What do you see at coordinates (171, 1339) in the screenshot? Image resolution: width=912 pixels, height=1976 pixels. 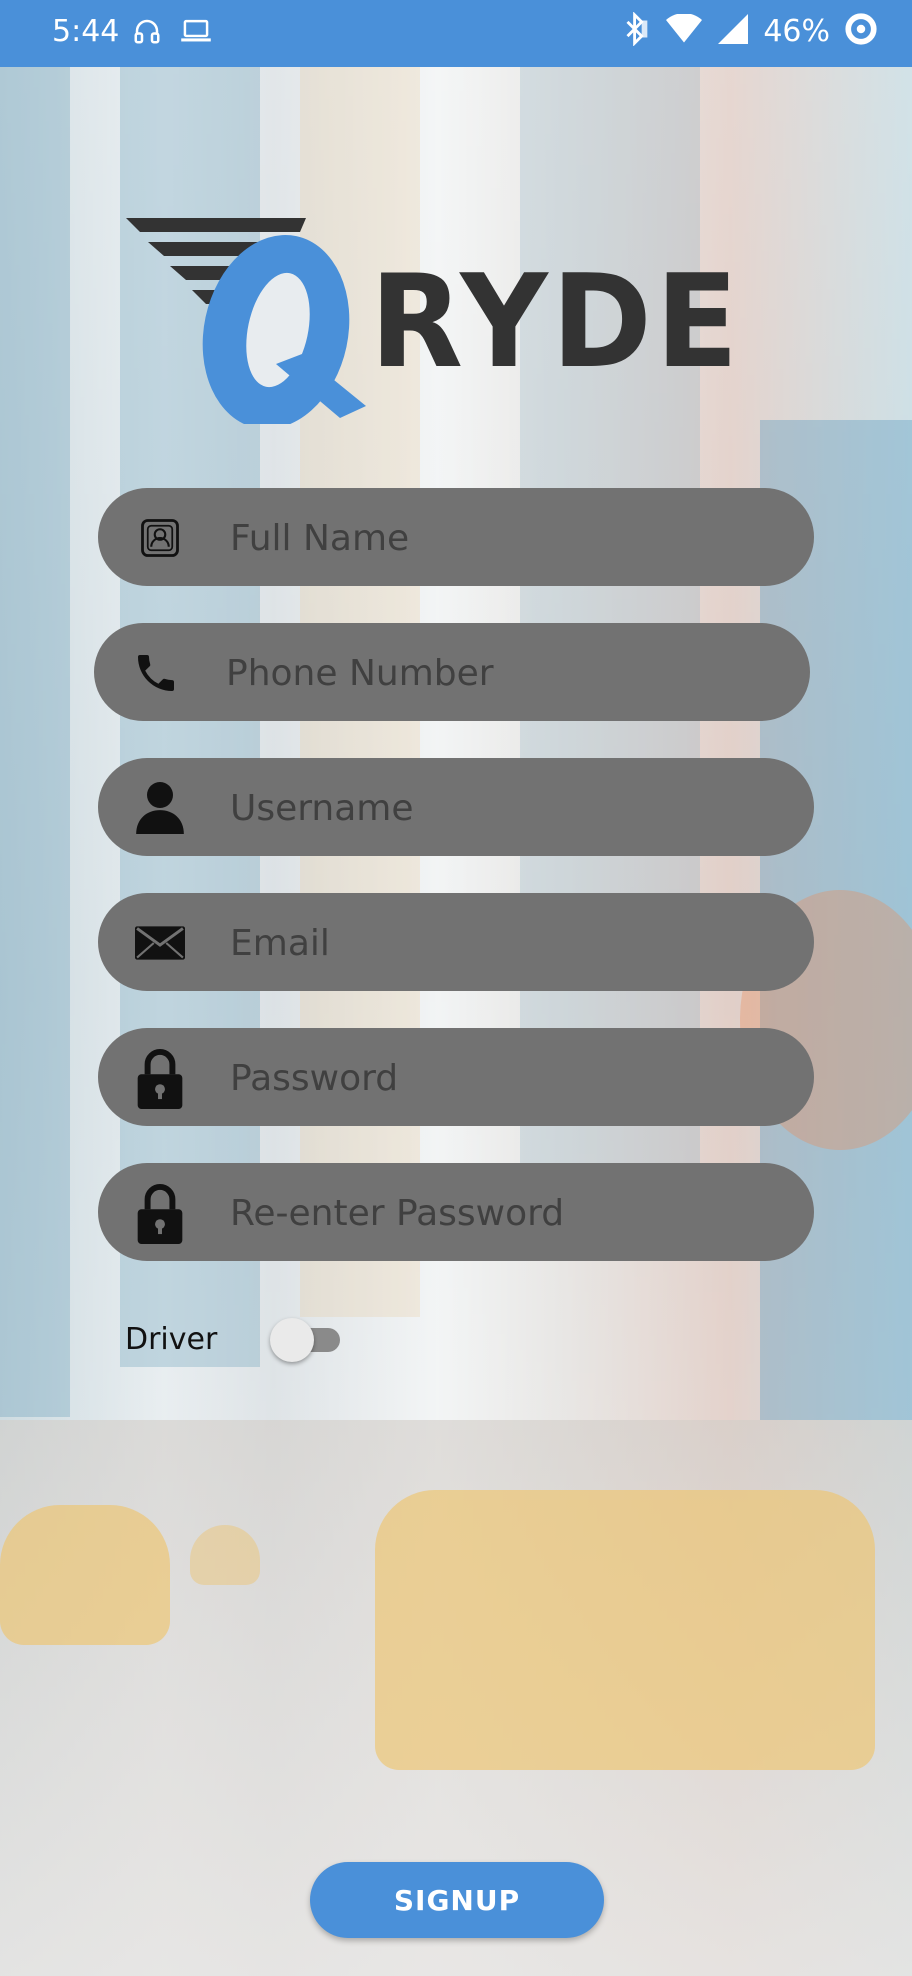 I see `driver-label: Driver` at bounding box center [171, 1339].